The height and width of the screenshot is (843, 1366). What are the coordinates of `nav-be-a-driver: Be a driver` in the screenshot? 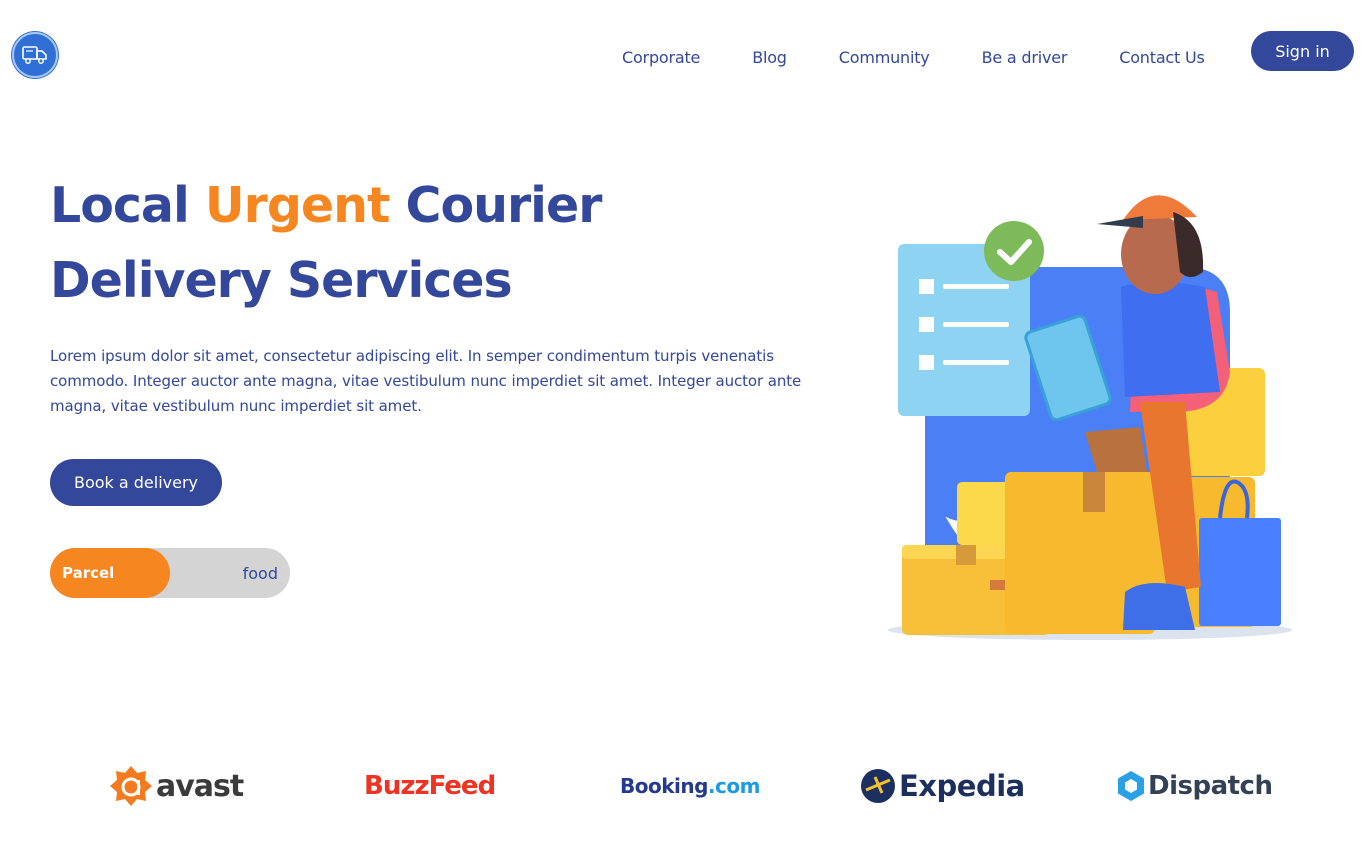 It's located at (1025, 58).